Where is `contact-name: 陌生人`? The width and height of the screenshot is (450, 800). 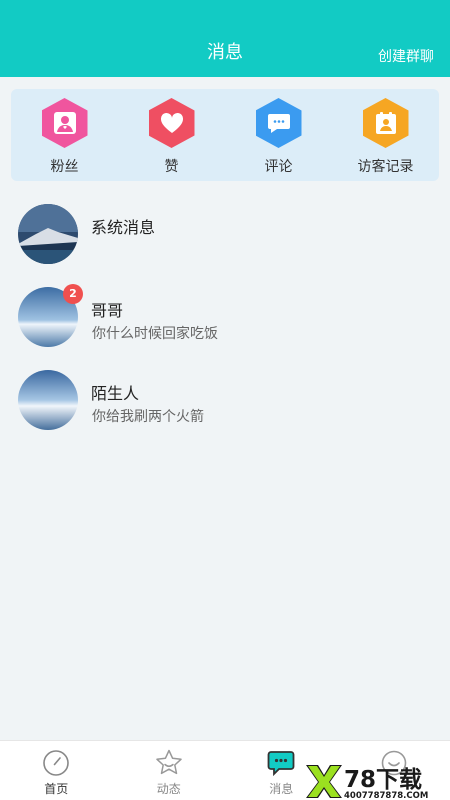
contact-name: 陌生人 is located at coordinates (115, 393).